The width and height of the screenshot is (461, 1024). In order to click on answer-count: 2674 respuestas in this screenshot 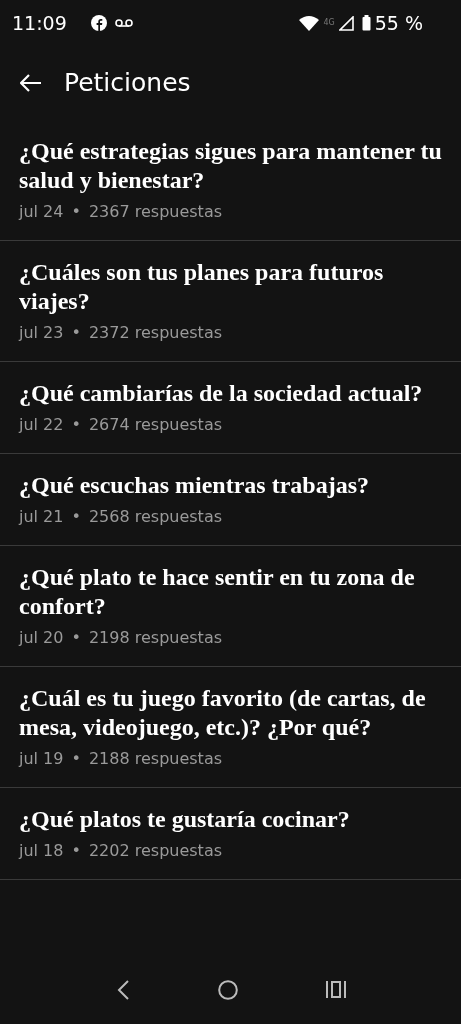, I will do `click(155, 425)`.